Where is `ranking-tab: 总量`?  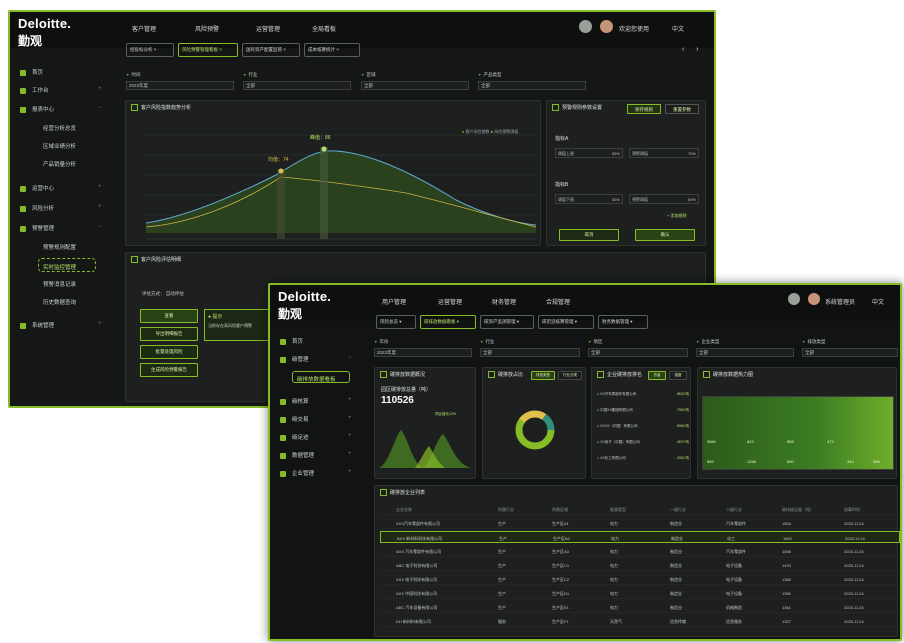 ranking-tab: 总量 is located at coordinates (657, 375).